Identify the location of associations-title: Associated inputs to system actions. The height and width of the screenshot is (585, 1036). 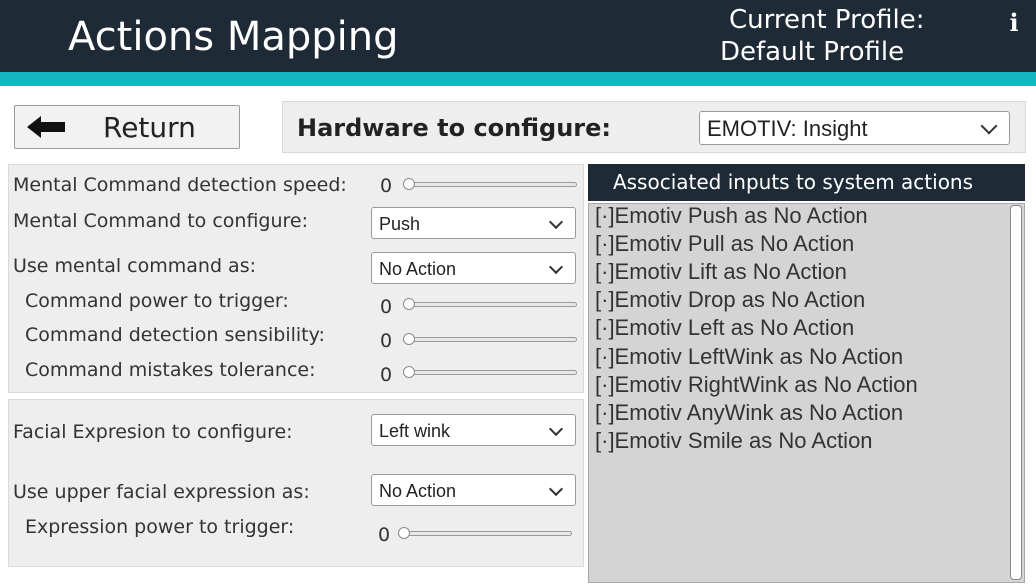
(793, 182).